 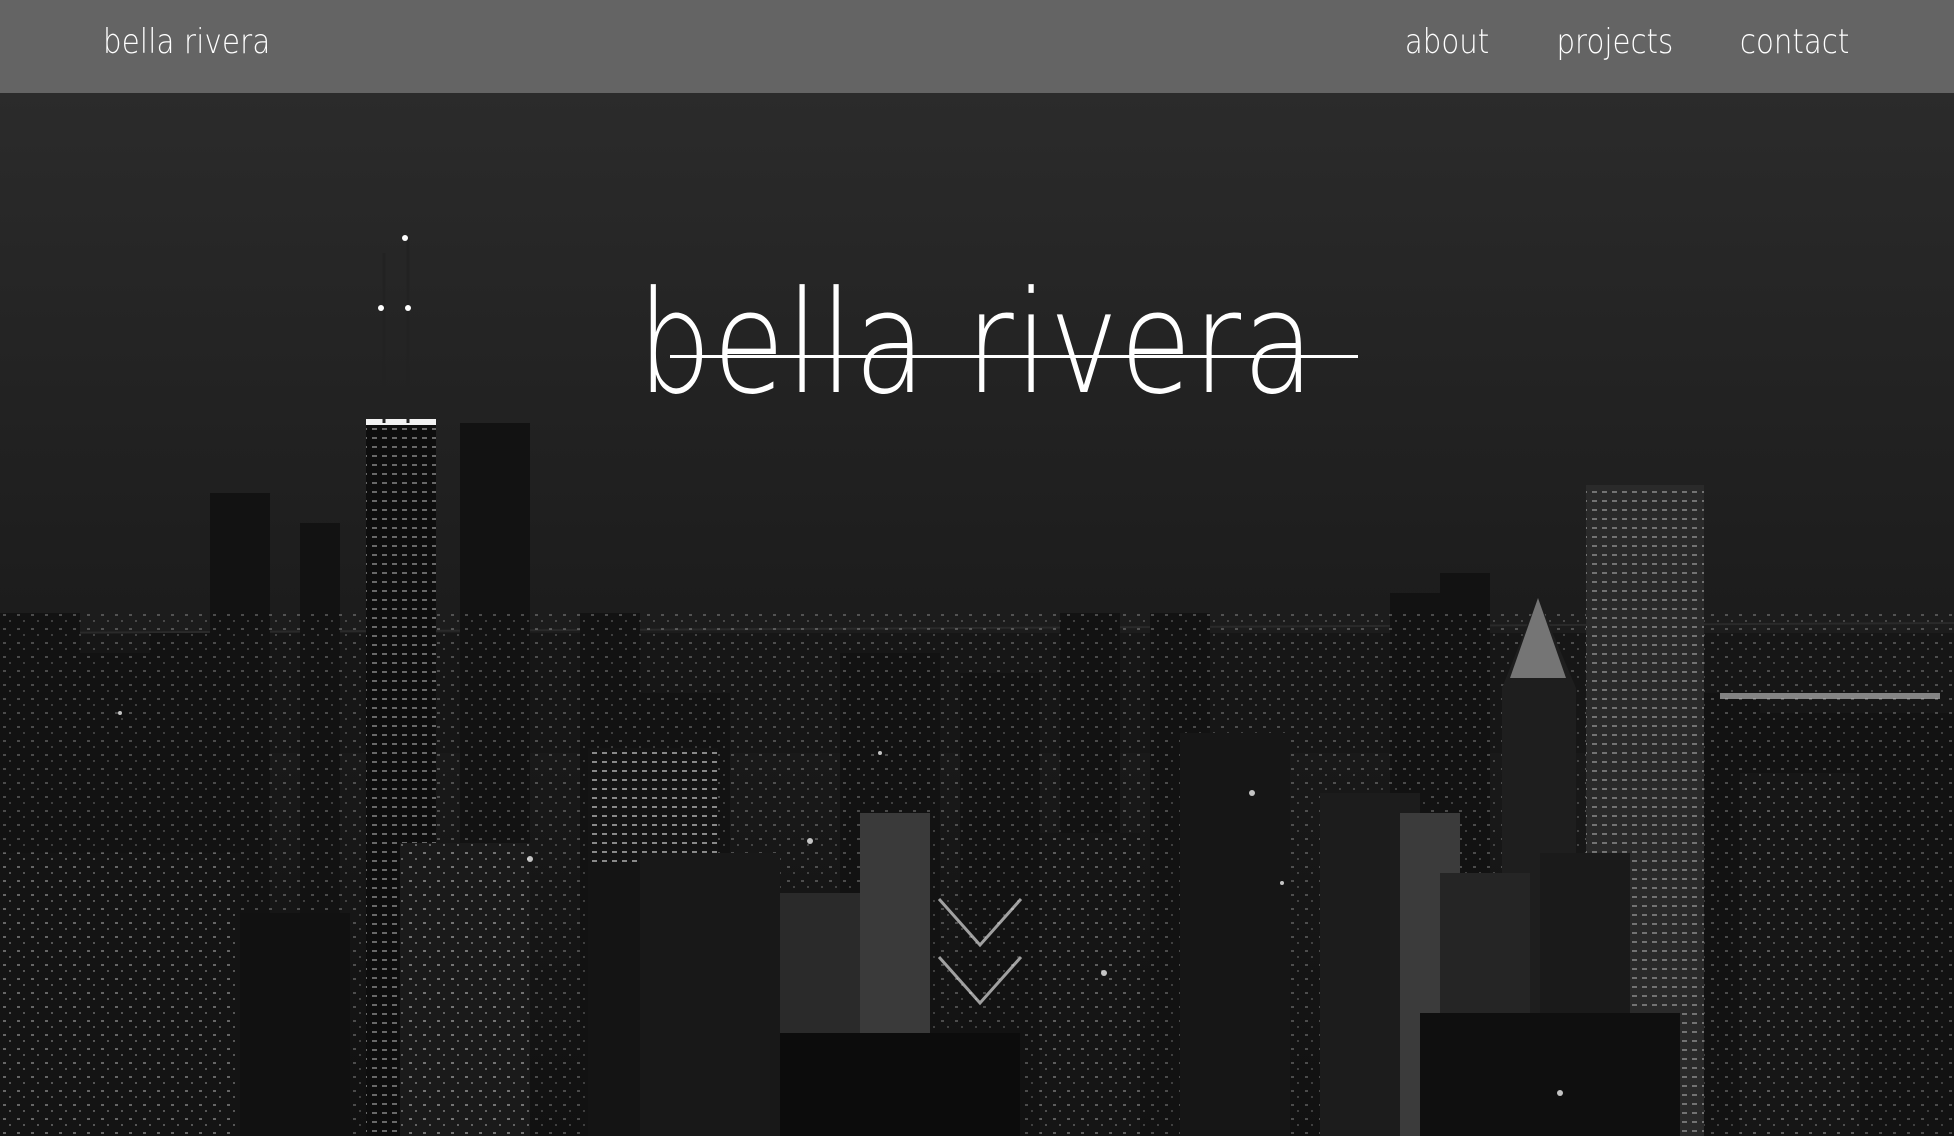 What do you see at coordinates (980, 953) in the screenshot?
I see `double-chevron-down-icon` at bounding box center [980, 953].